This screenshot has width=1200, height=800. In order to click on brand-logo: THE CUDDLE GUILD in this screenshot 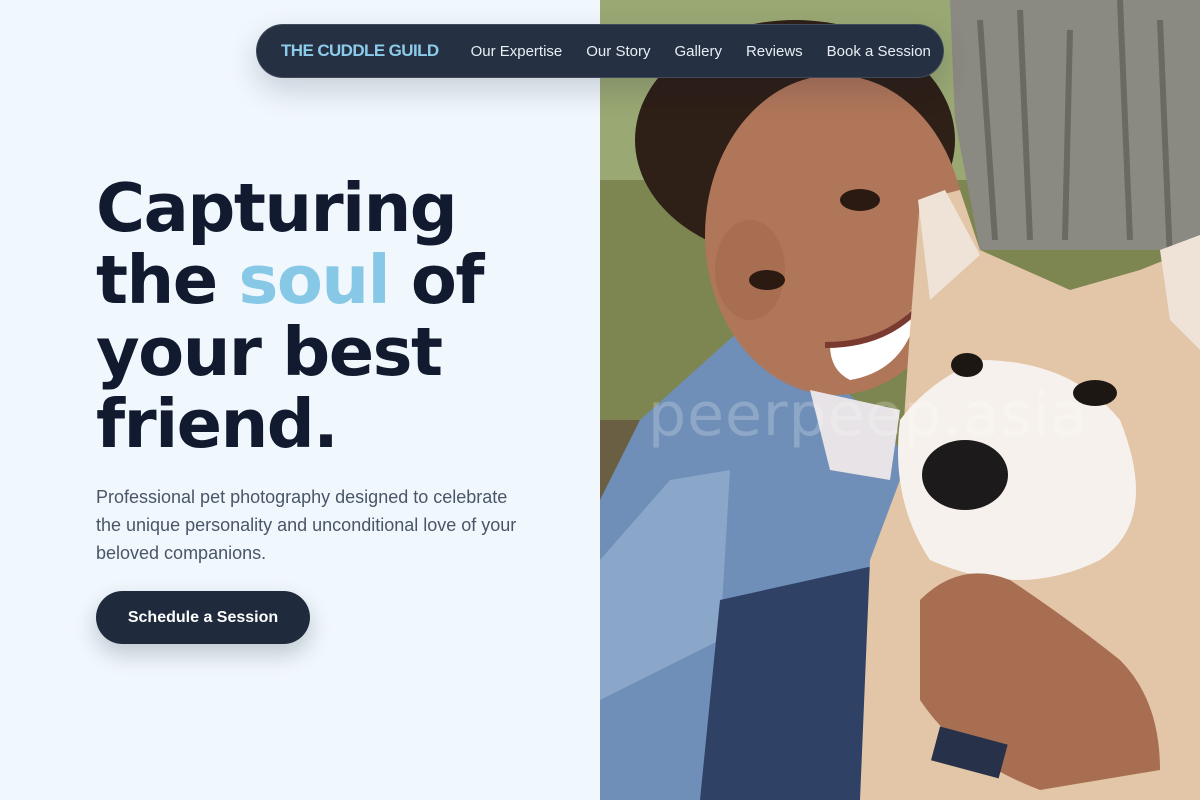, I will do `click(360, 51)`.